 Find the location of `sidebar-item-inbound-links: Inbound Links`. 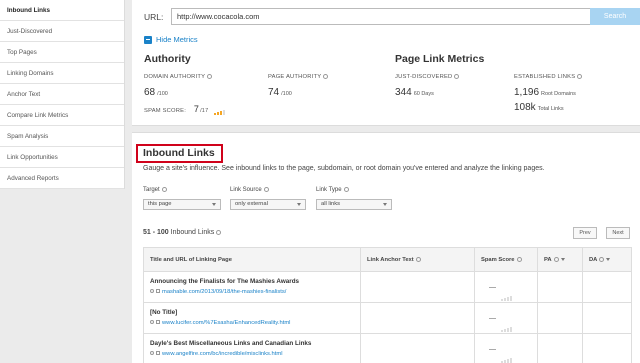

sidebar-item-inbound-links: Inbound Links is located at coordinates (62, 10).